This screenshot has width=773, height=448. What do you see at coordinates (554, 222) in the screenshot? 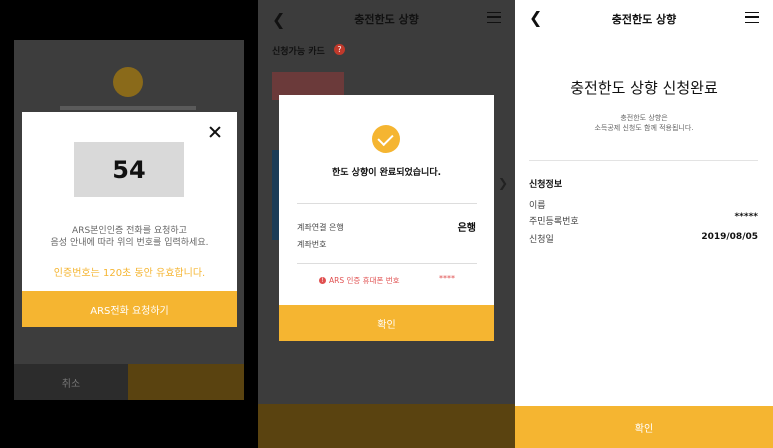
I see `rrn-label: 주민등록번호` at bounding box center [554, 222].